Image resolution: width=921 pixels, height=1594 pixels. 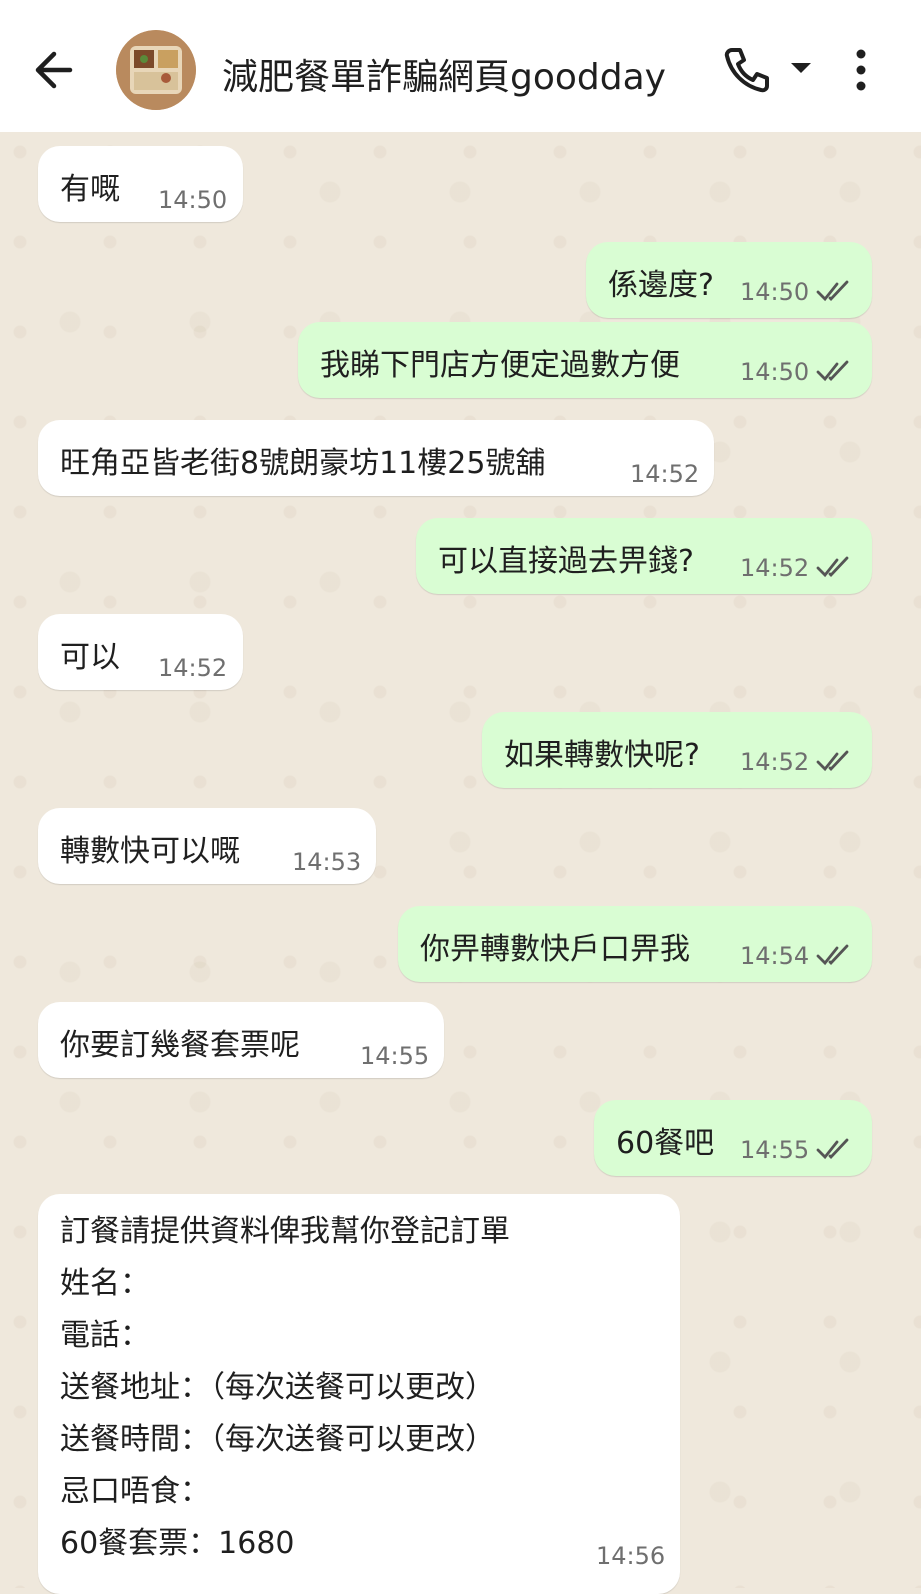 I want to click on message-text: 我睇下門店方便定過數方便, so click(x=500, y=365).